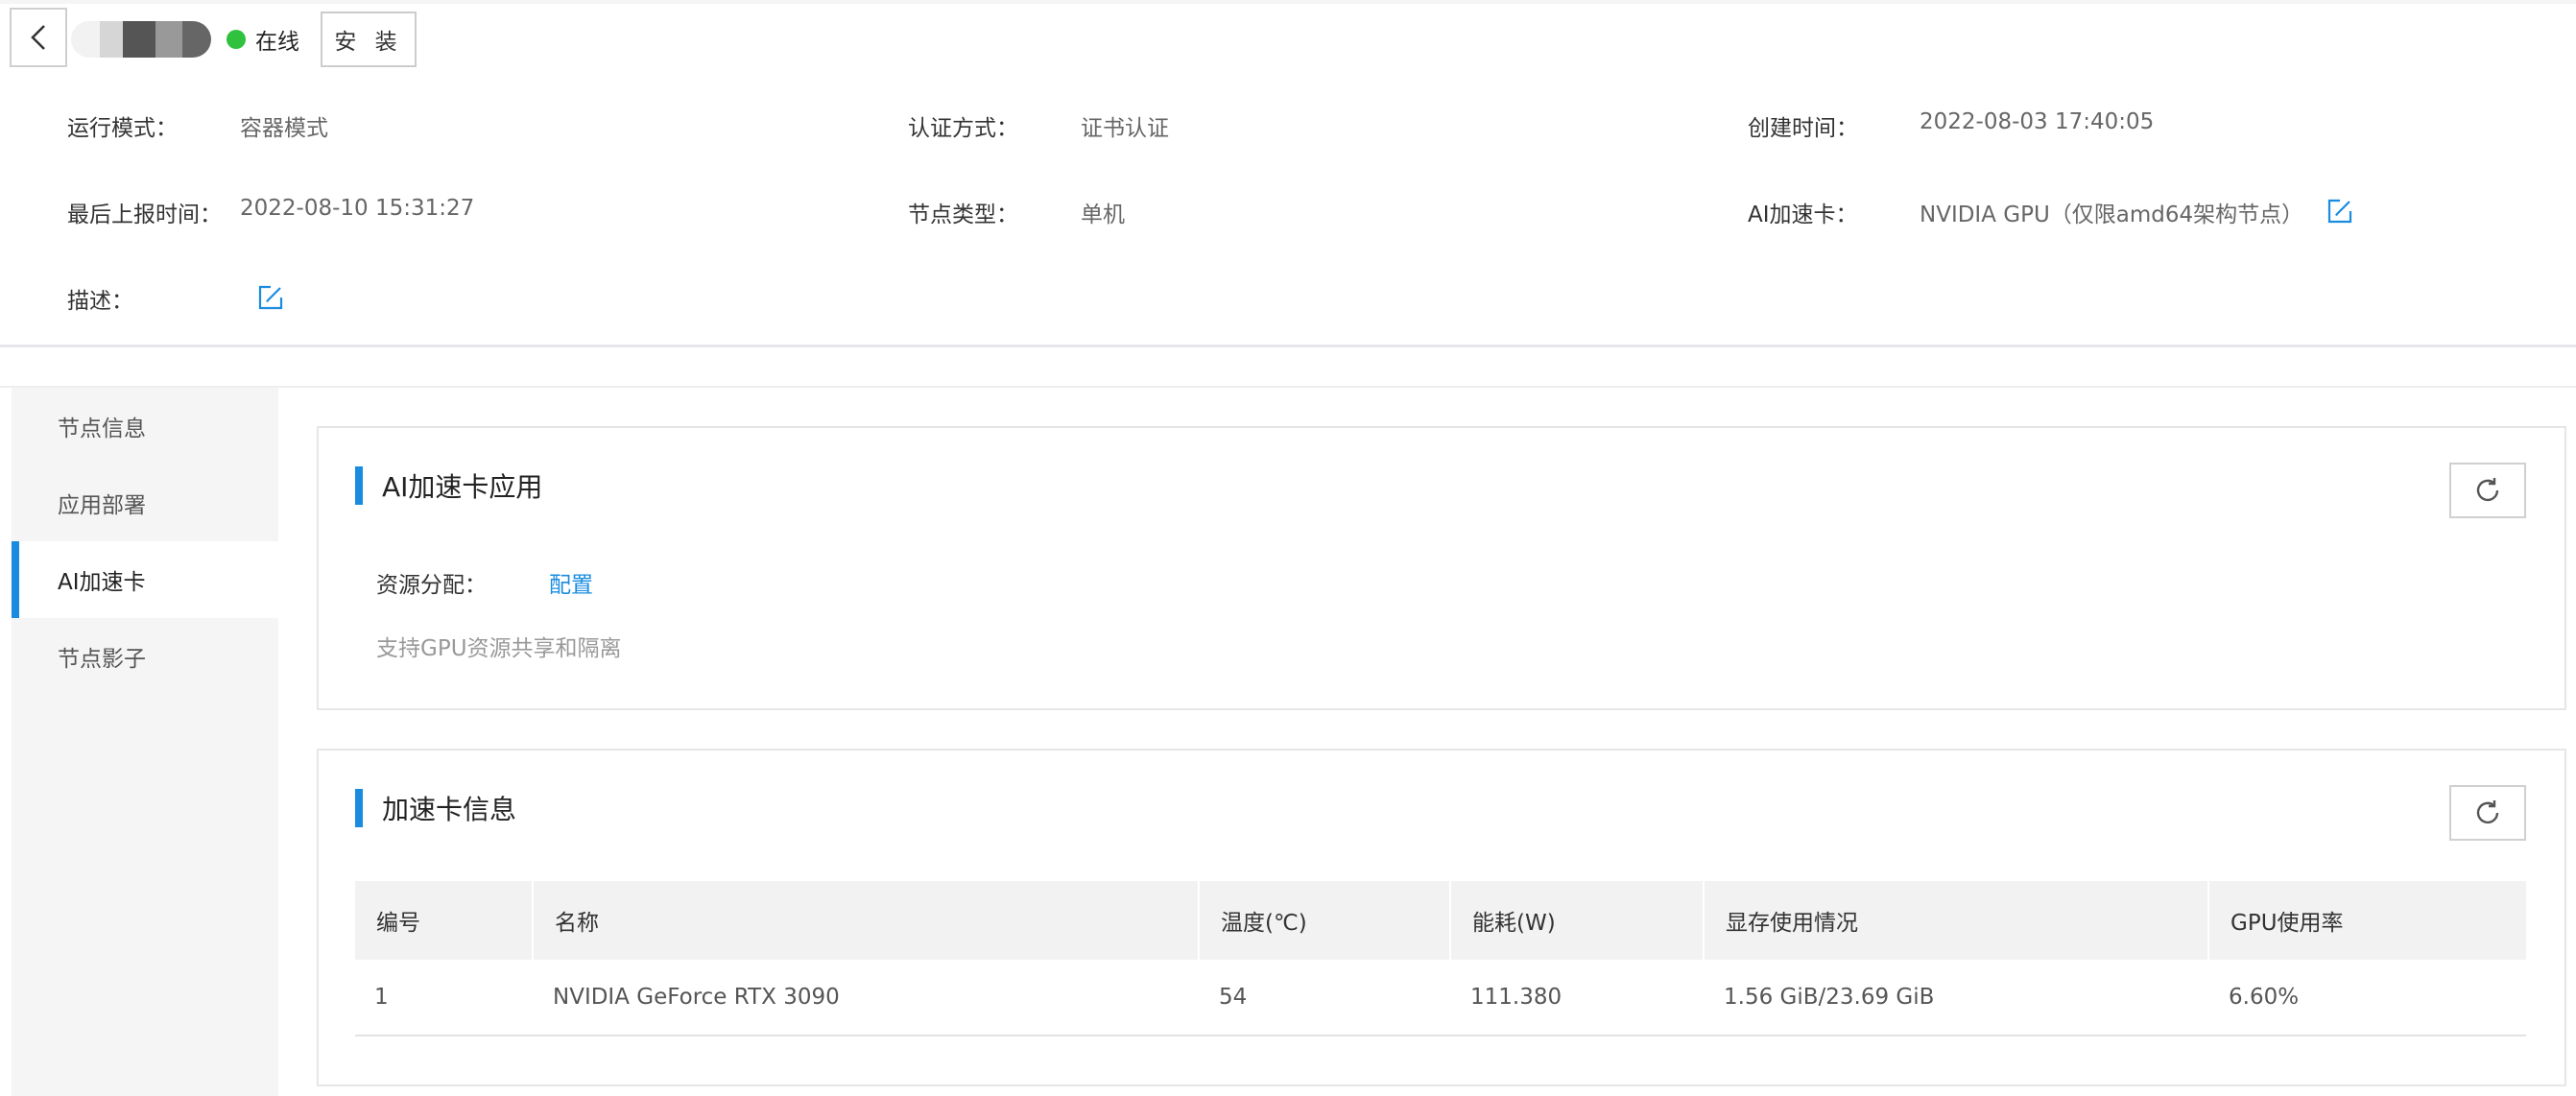 The image size is (2576, 1096). What do you see at coordinates (1792, 924) in the screenshot?
I see `col-header-memory: 显存使用情况` at bounding box center [1792, 924].